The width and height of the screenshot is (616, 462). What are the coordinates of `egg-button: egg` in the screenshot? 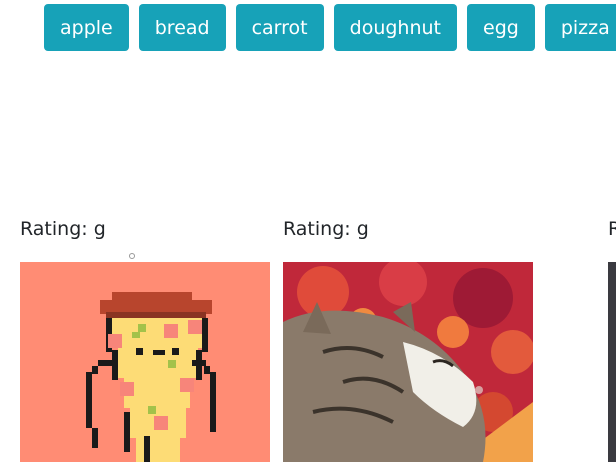 It's located at (501, 27).